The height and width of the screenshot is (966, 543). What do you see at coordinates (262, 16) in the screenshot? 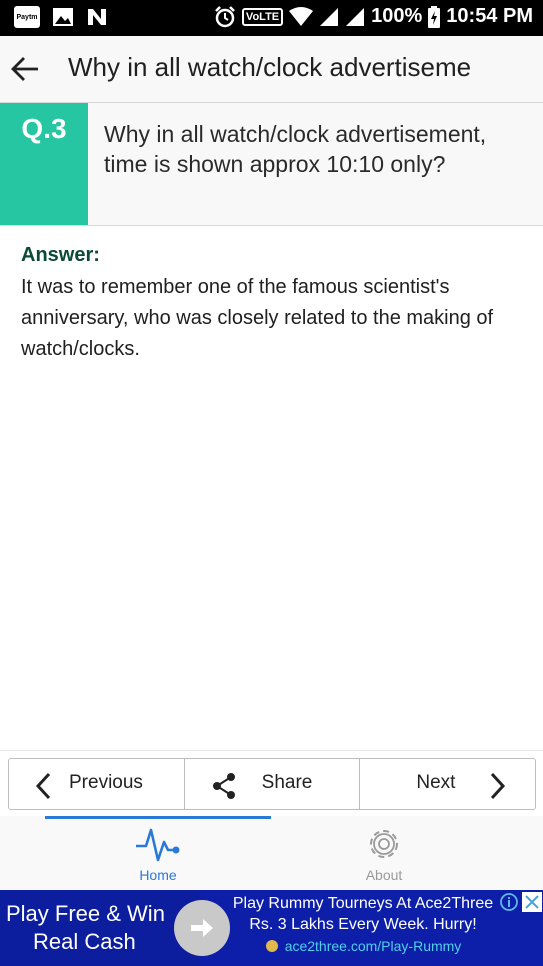
I see `volte-badge: VoLTE` at bounding box center [262, 16].